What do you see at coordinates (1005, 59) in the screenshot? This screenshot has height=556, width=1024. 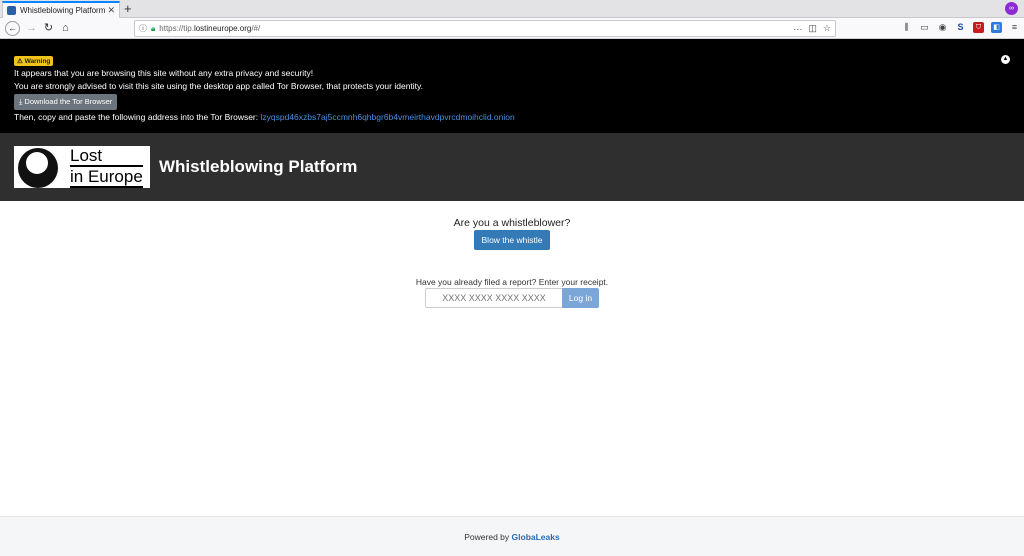 I see `collapse-banner-icon: ▲` at bounding box center [1005, 59].